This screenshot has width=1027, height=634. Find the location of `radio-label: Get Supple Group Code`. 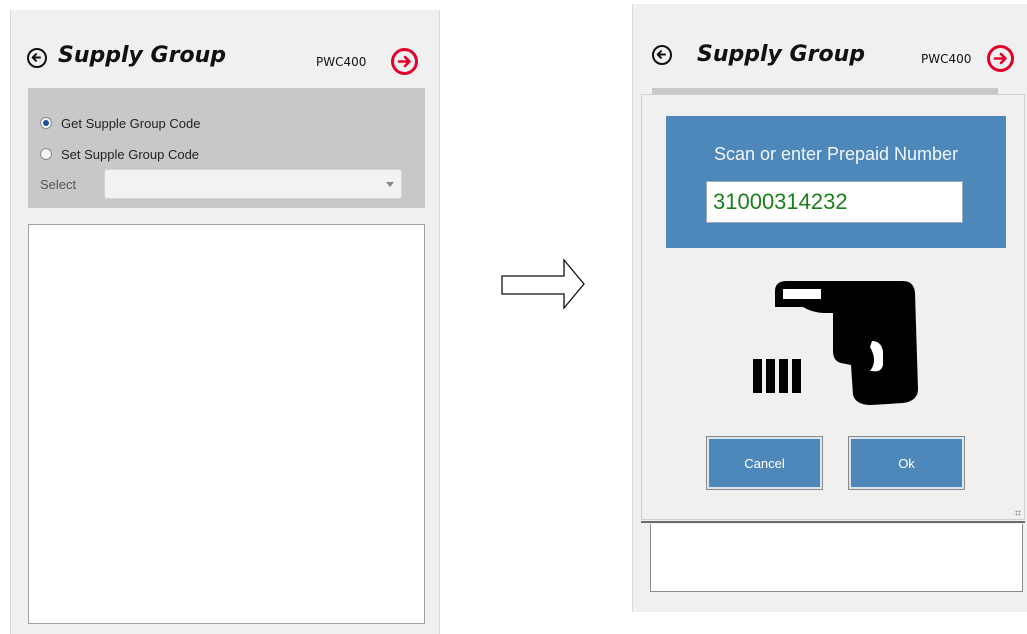

radio-label: Get Supple Group Code is located at coordinates (131, 123).